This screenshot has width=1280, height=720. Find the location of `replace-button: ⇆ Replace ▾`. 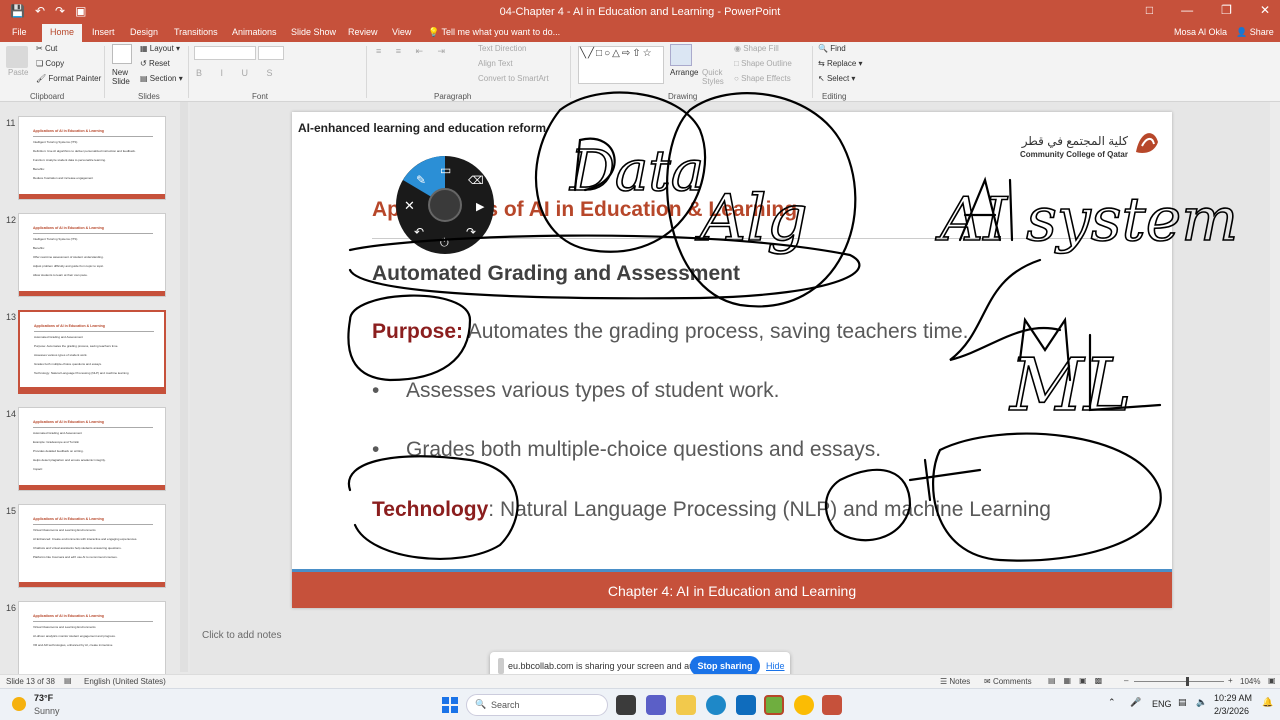

replace-button: ⇆ Replace ▾ is located at coordinates (840, 63).